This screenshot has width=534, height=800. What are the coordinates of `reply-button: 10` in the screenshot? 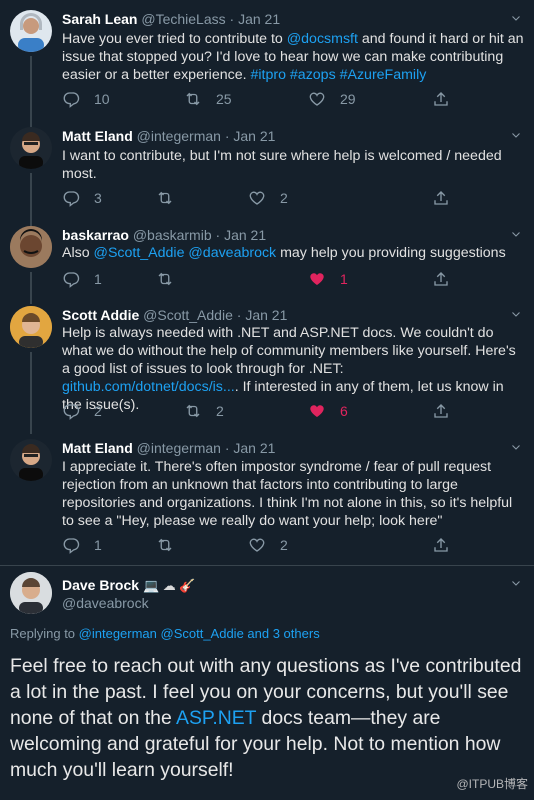 It's located at (86, 99).